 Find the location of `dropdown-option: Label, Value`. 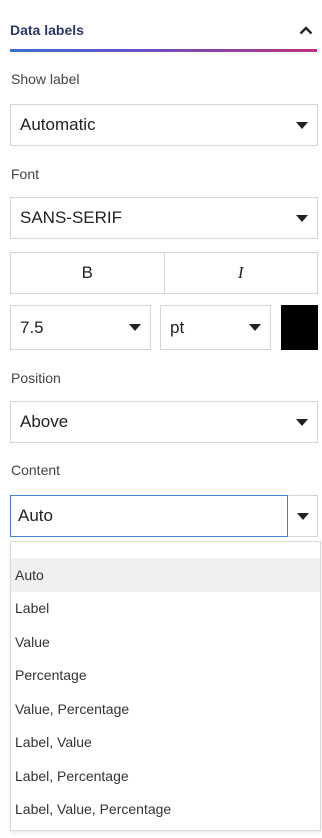

dropdown-option: Label, Value is located at coordinates (165, 743).